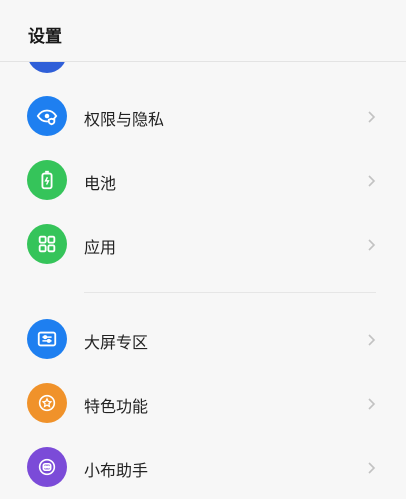 Image resolution: width=406 pixels, height=499 pixels. What do you see at coordinates (116, 342) in the screenshot?
I see `settings-item-label: 大屏专区` at bounding box center [116, 342].